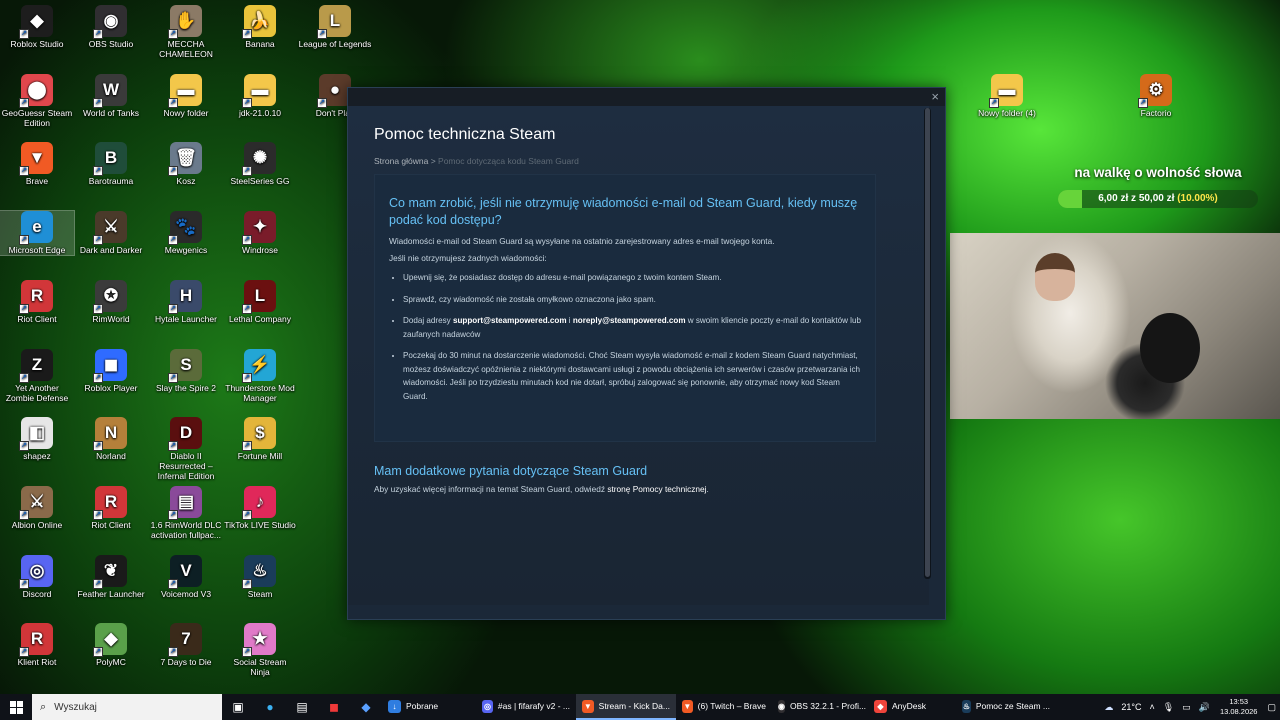  Describe the element at coordinates (111, 645) in the screenshot. I see `desktop-icon: ◆ ↗ PolyMC` at that location.